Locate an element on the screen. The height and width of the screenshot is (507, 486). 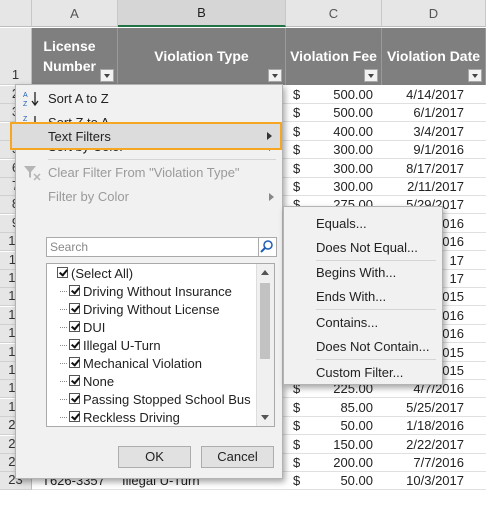
header-cell-violation-date: Violation Date is located at coordinates (434, 56).